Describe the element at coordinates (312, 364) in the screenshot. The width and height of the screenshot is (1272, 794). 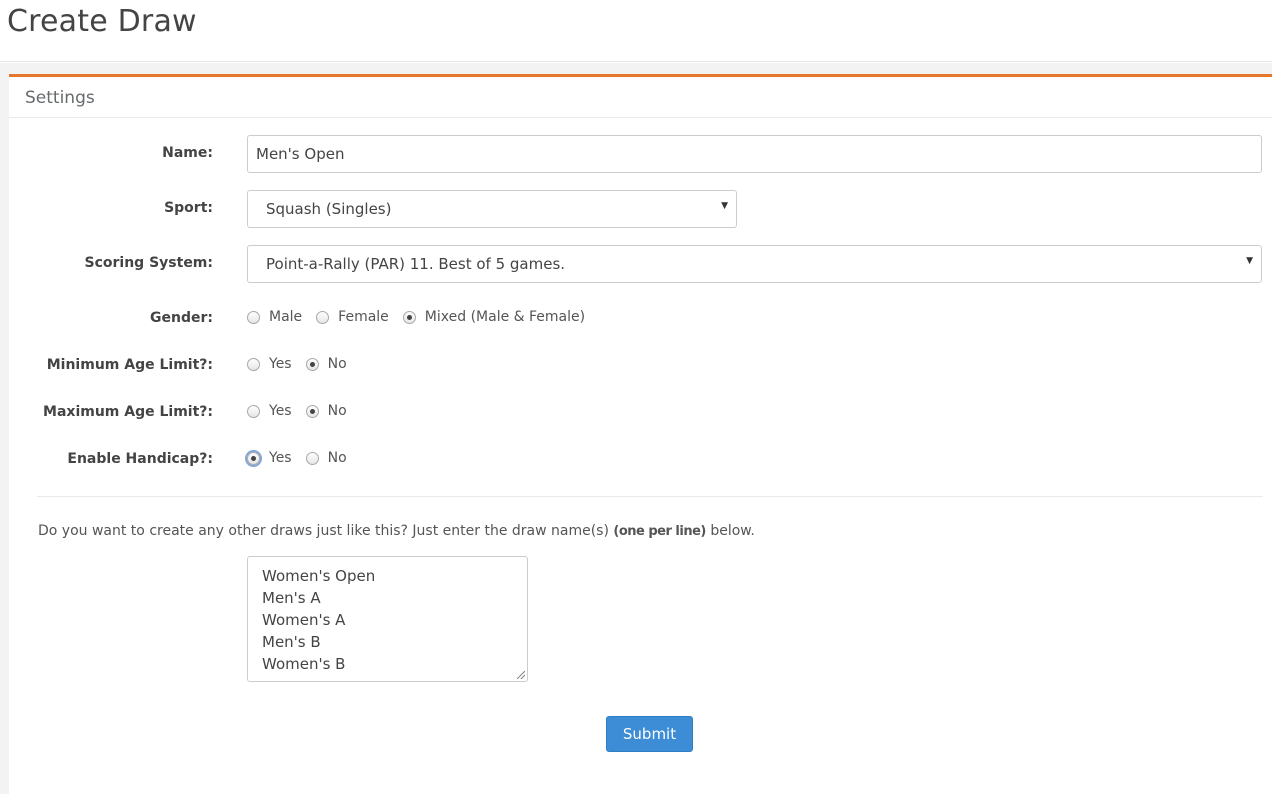
I see `min-age-no-radio` at that location.